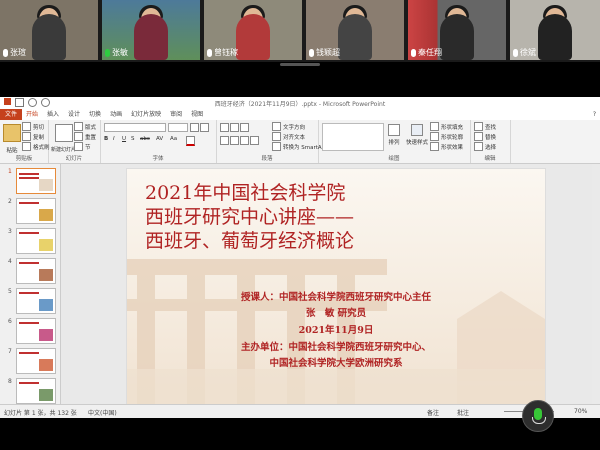  What do you see at coordinates (336, 296) in the screenshot?
I see `lecturer-line: 授课人：中国社会科学院西班牙研究中心主任` at bounding box center [336, 296].